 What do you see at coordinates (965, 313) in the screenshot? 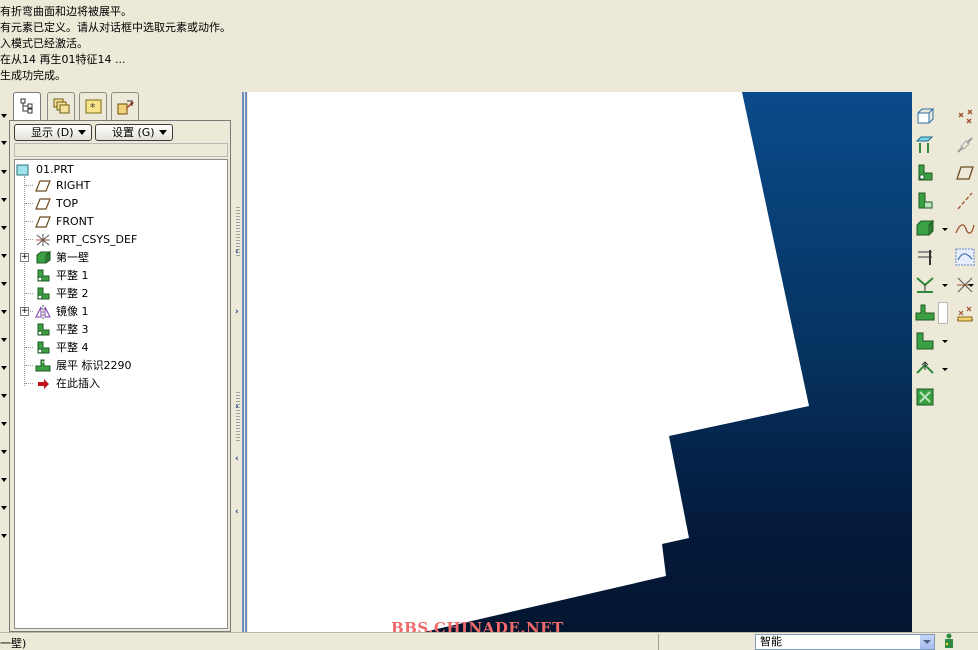
I see `analysis-button` at bounding box center [965, 313].